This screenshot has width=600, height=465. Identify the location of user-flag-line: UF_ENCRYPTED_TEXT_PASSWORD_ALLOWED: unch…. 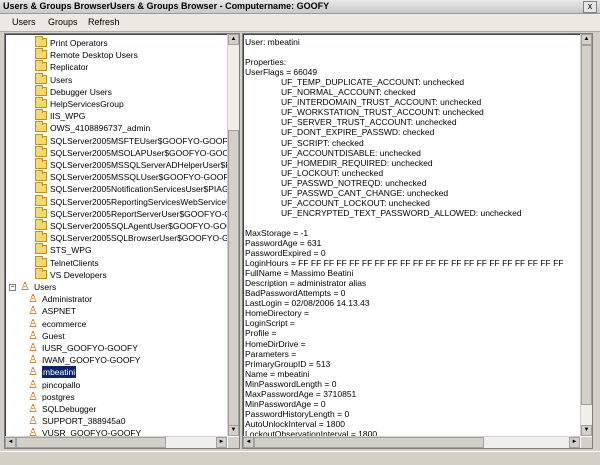
(401, 212).